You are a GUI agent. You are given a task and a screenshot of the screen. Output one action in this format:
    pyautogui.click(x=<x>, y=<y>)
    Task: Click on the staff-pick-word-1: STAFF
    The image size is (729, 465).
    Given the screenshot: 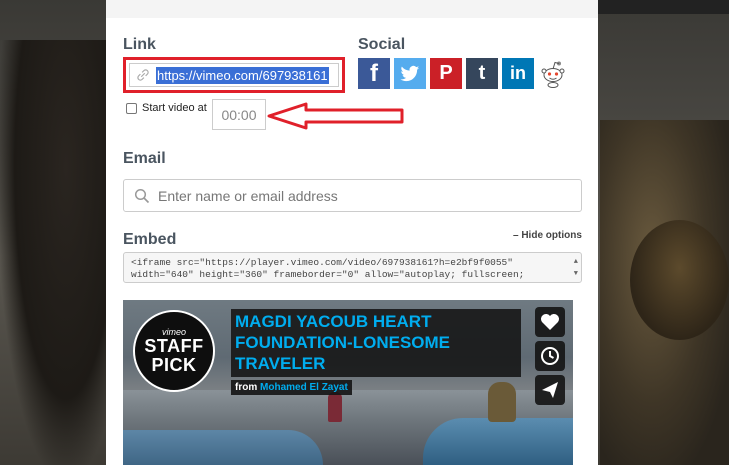 What is the action you would take?
    pyautogui.click(x=174, y=346)
    